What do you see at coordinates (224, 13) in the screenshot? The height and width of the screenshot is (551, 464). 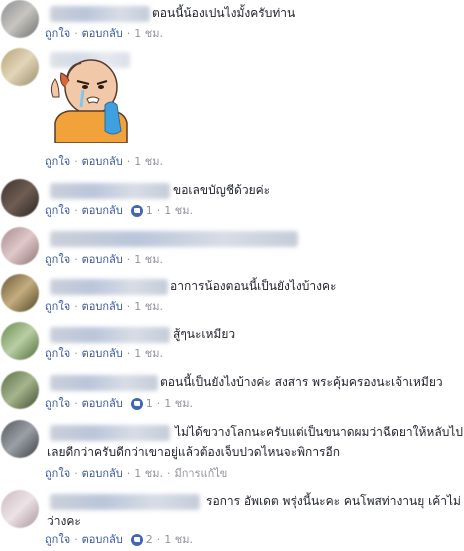 I see `comment-text: ตอนนี้น้องเปนไงมั้งครับท่าน` at bounding box center [224, 13].